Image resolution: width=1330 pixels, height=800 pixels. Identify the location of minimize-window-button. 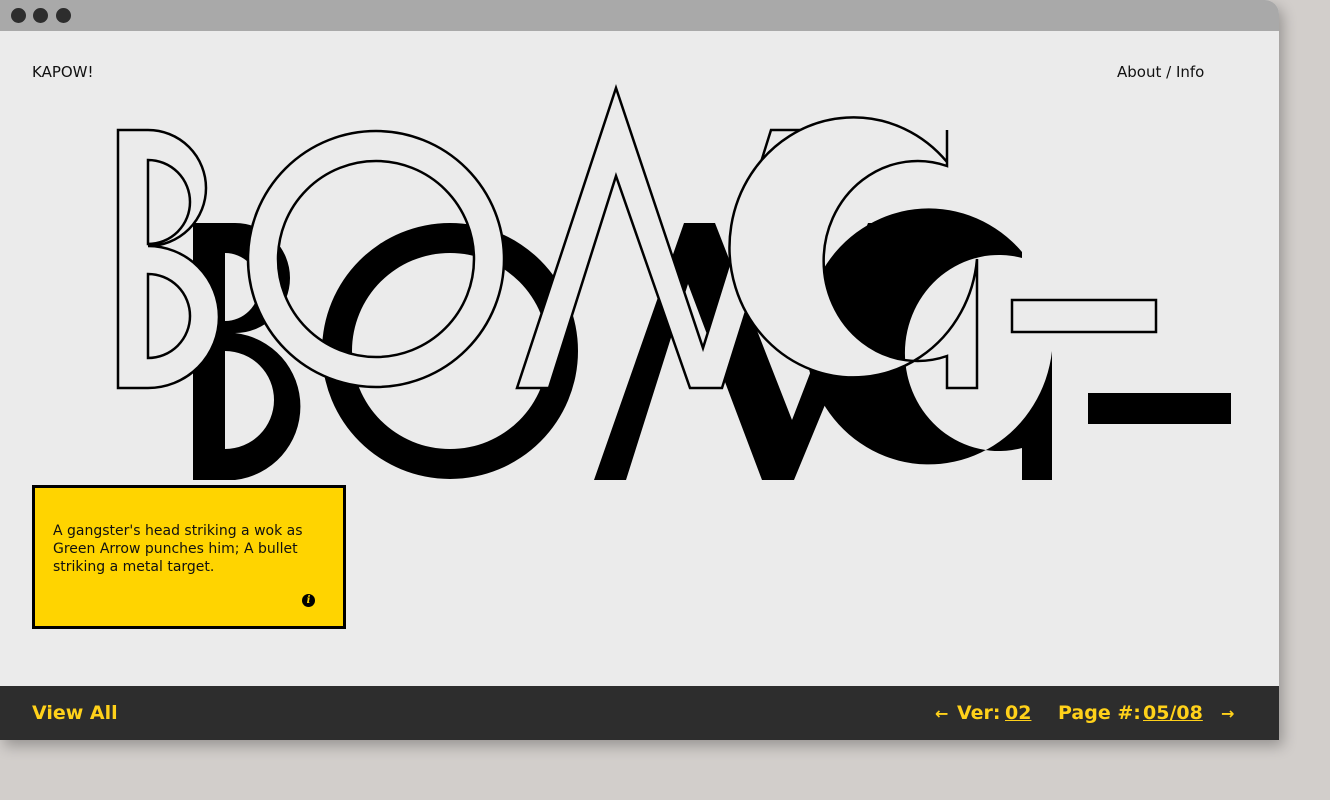
(40, 15).